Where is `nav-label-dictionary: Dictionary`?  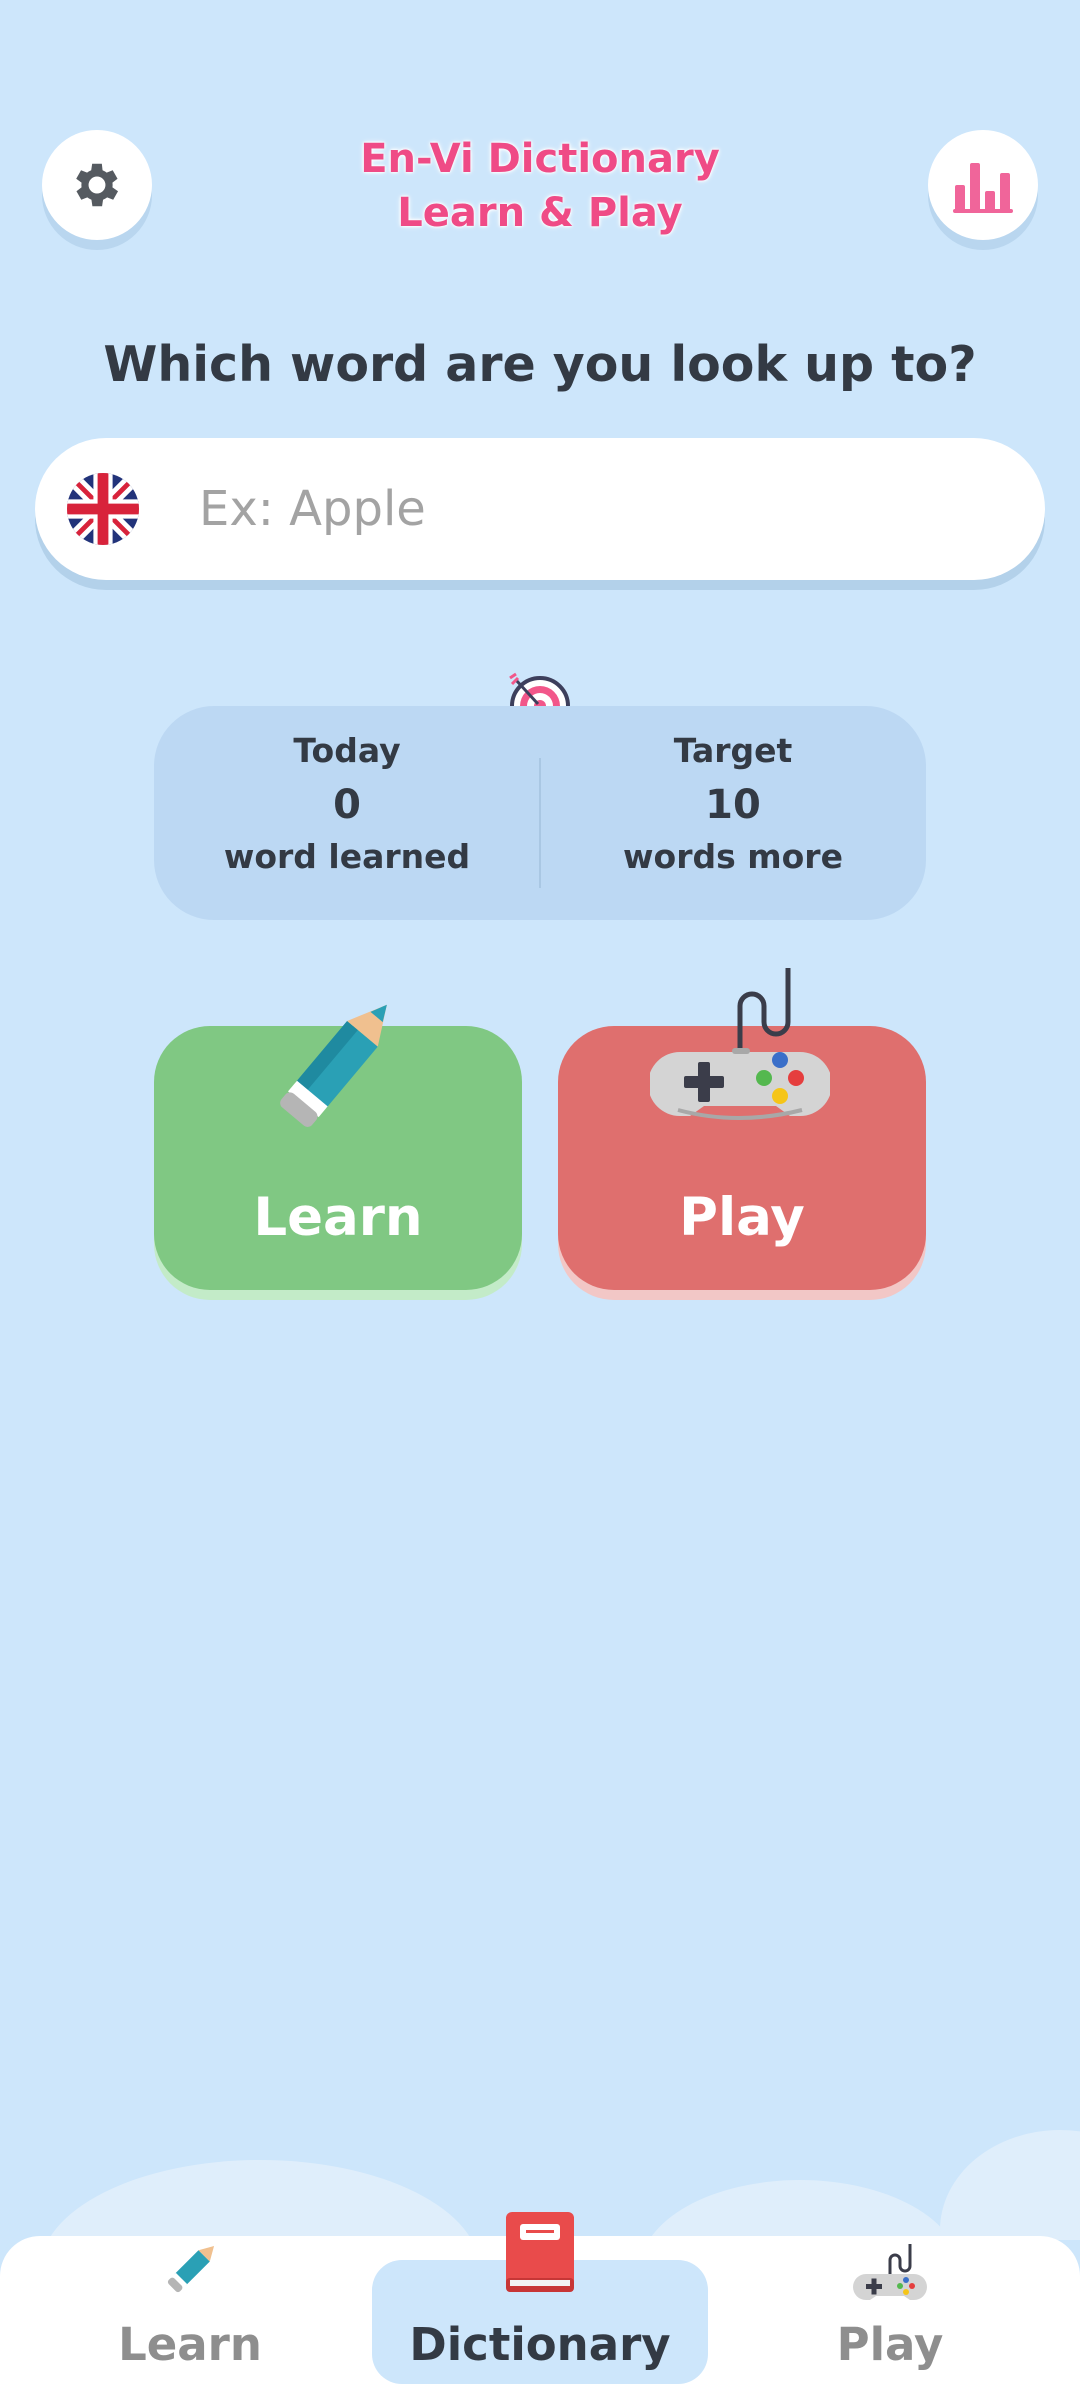 nav-label-dictionary: Dictionary is located at coordinates (540, 2344).